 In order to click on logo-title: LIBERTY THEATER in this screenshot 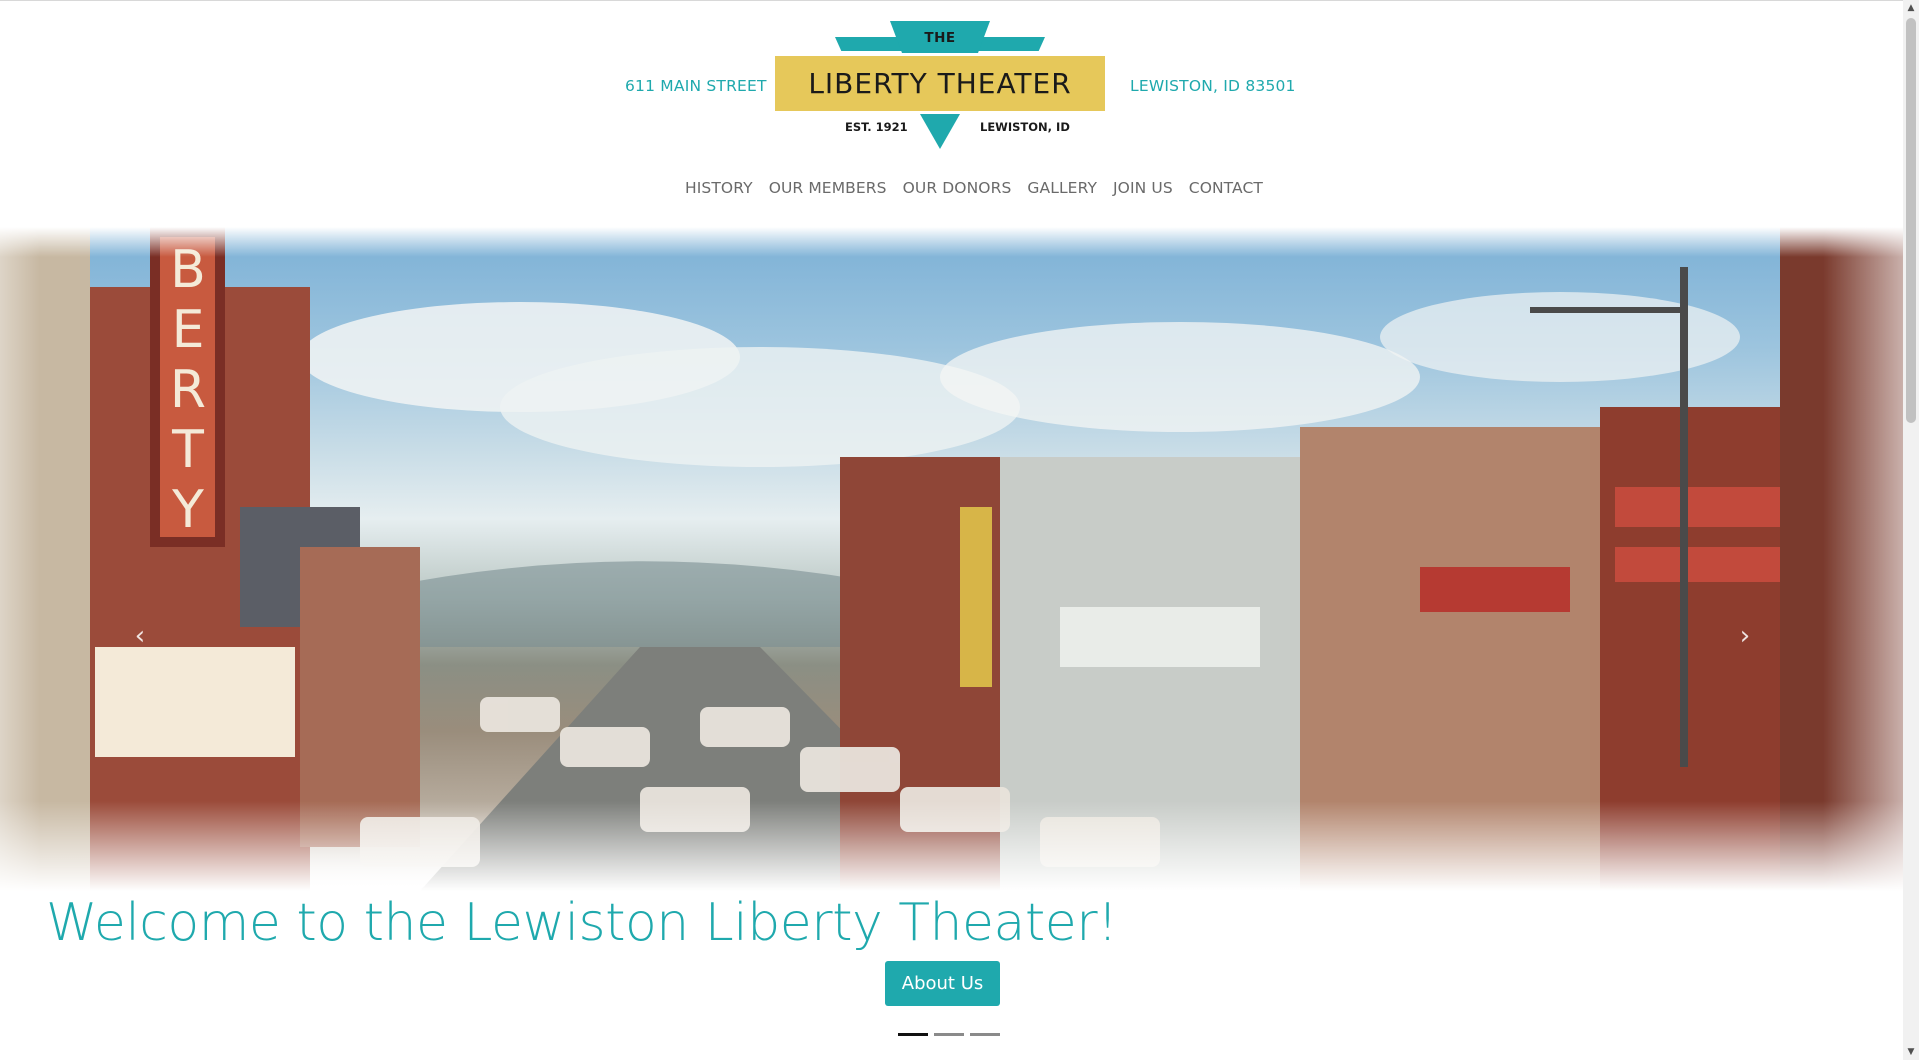, I will do `click(940, 83)`.